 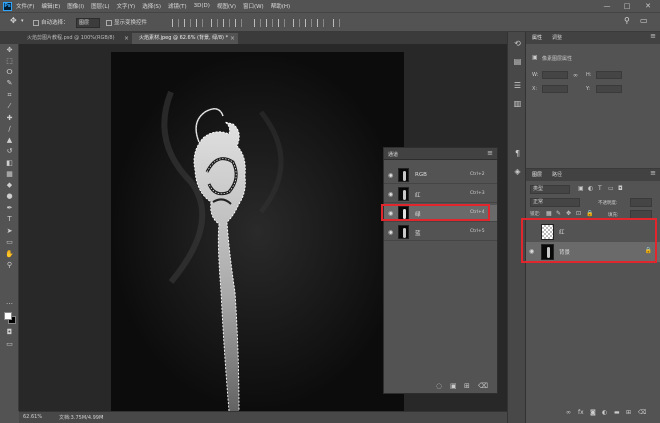 What do you see at coordinates (517, 61) in the screenshot?
I see `swatches-icon: ▤` at bounding box center [517, 61].